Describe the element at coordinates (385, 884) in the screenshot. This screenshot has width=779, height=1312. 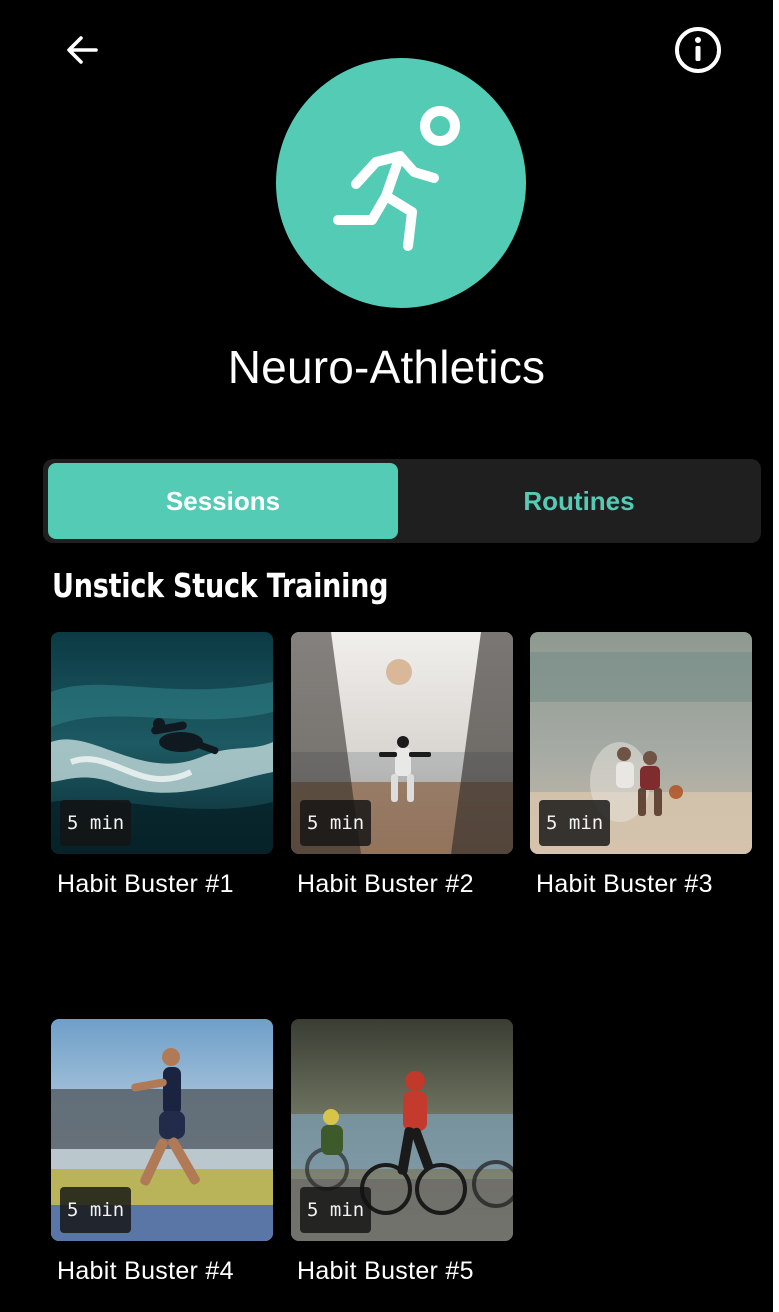
I see `session-title: Habit Buster #2` at that location.